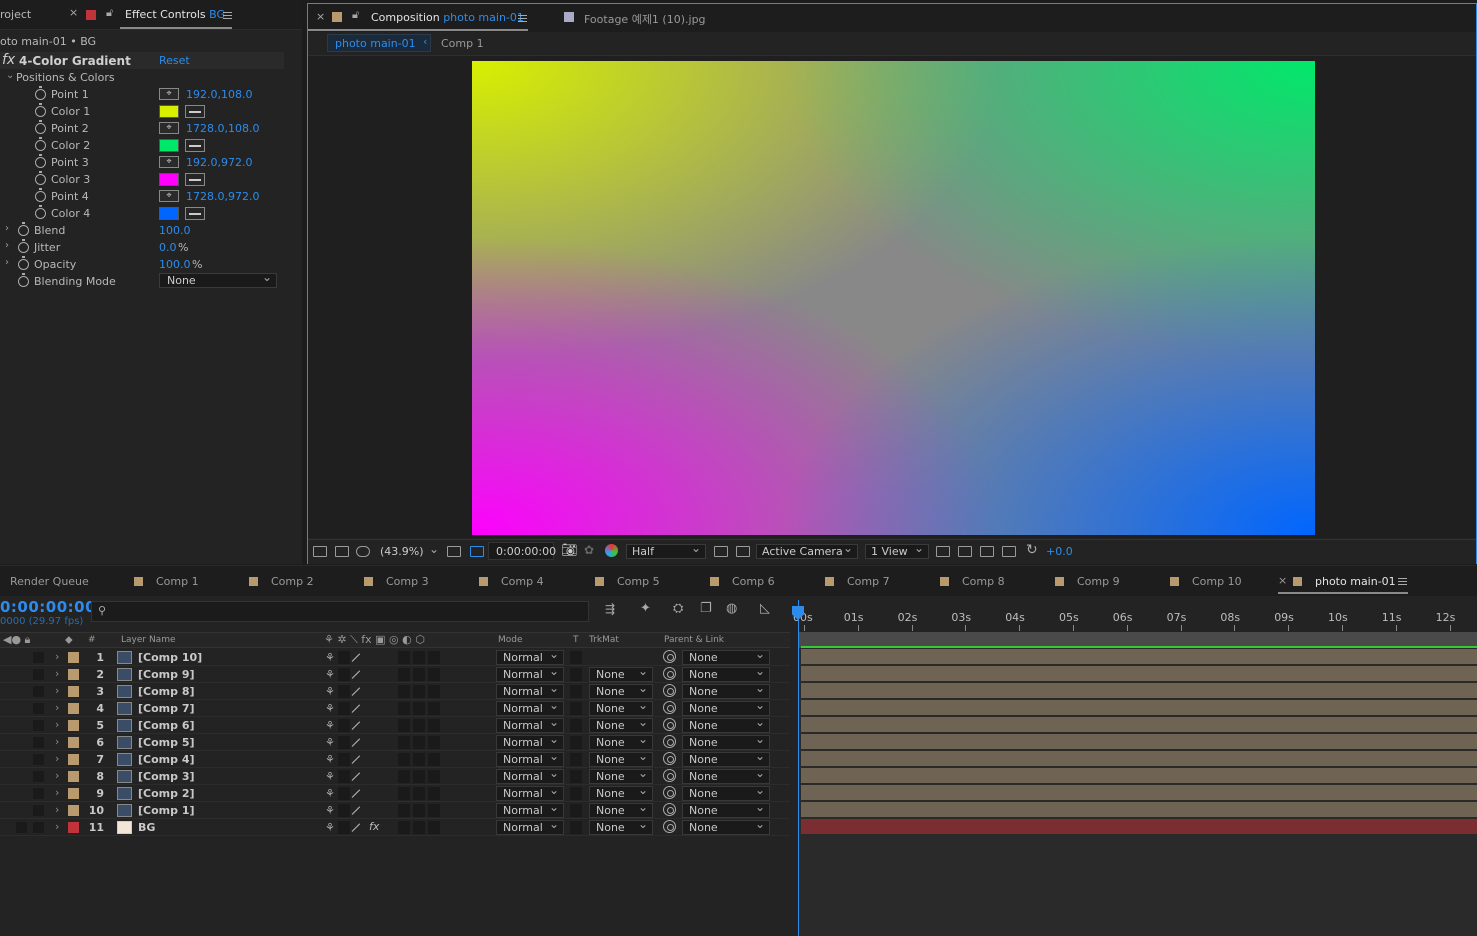  What do you see at coordinates (454, 551) in the screenshot?
I see `grid-icon` at bounding box center [454, 551].